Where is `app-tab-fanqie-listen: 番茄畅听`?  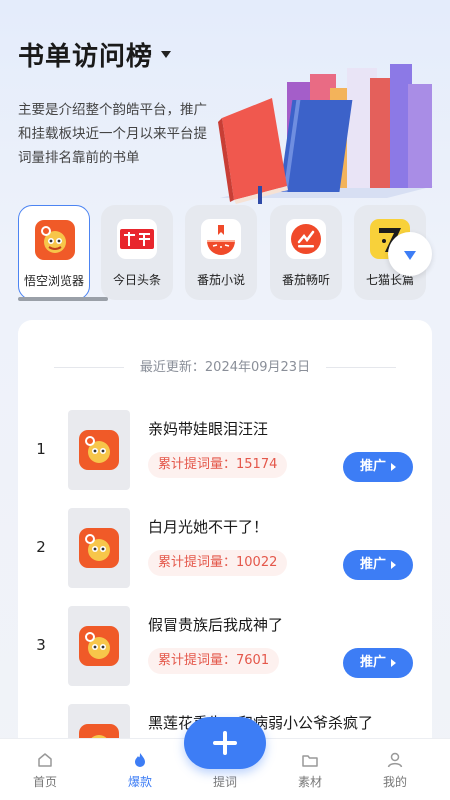 app-tab-fanqie-listen: 番茄畅听 is located at coordinates (306, 252).